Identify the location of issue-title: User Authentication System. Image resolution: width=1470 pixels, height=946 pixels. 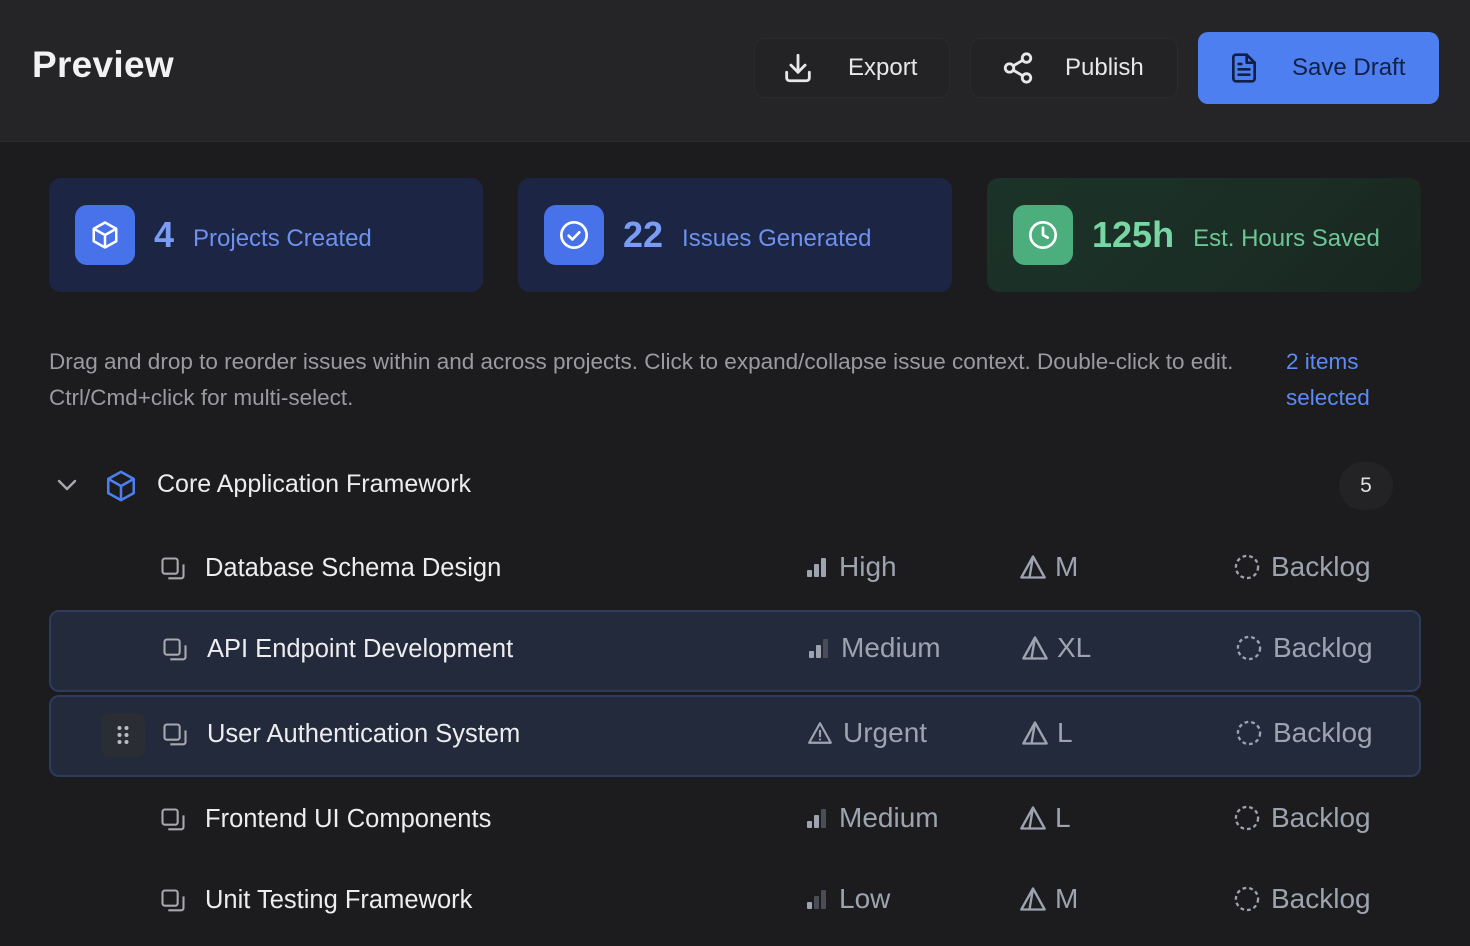
(363, 734).